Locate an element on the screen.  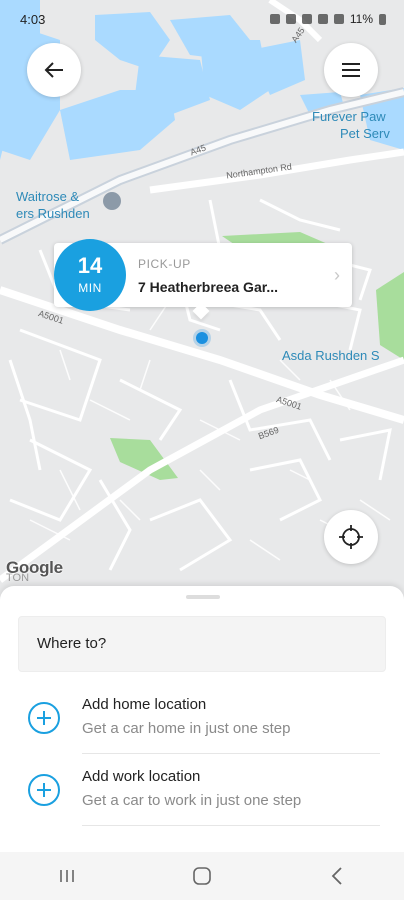
where-to-input: Where to? is located at coordinates (202, 644).